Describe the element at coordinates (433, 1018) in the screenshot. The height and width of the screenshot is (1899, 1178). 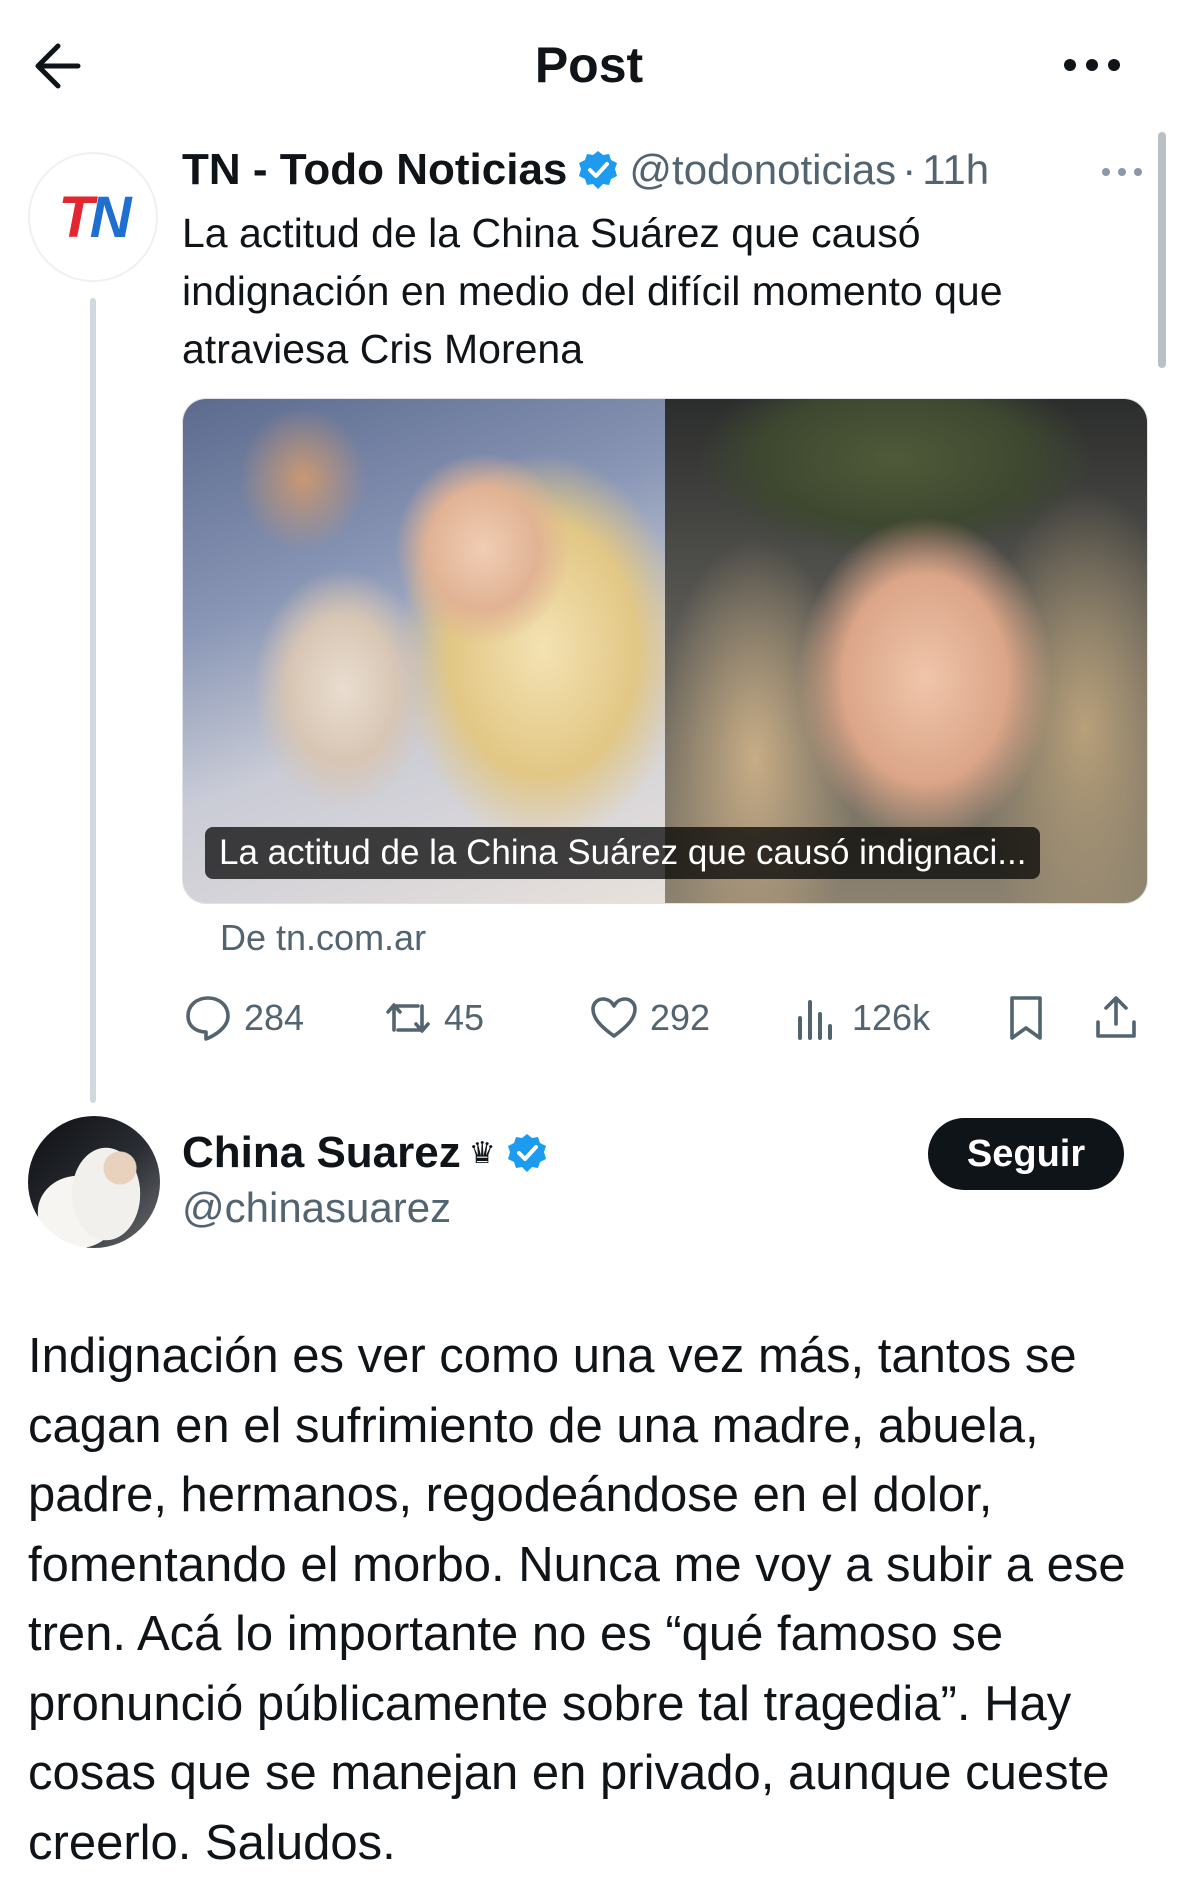
I see `repost-button: 45` at that location.